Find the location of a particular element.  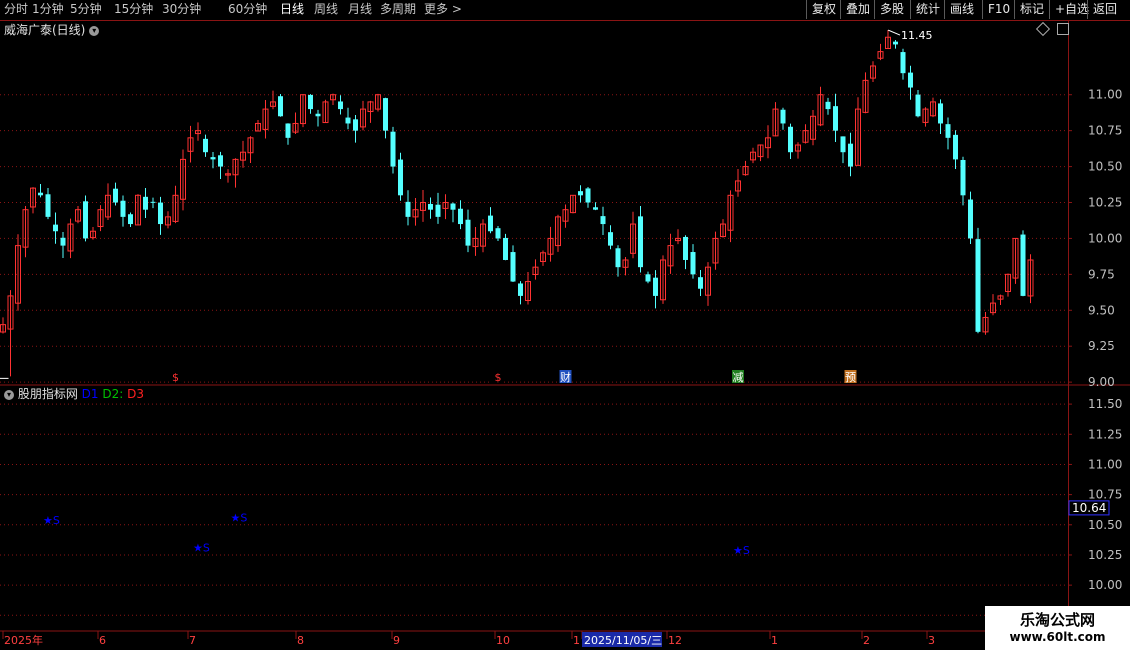

stock-title: 威海广泰(日线) ▾ is located at coordinates (52, 30).